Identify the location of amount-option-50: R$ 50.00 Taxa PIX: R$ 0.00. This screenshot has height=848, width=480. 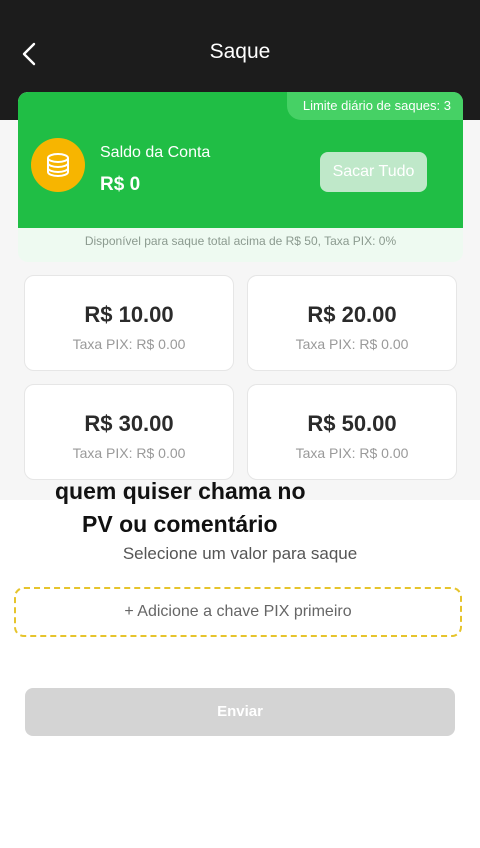
(352, 432).